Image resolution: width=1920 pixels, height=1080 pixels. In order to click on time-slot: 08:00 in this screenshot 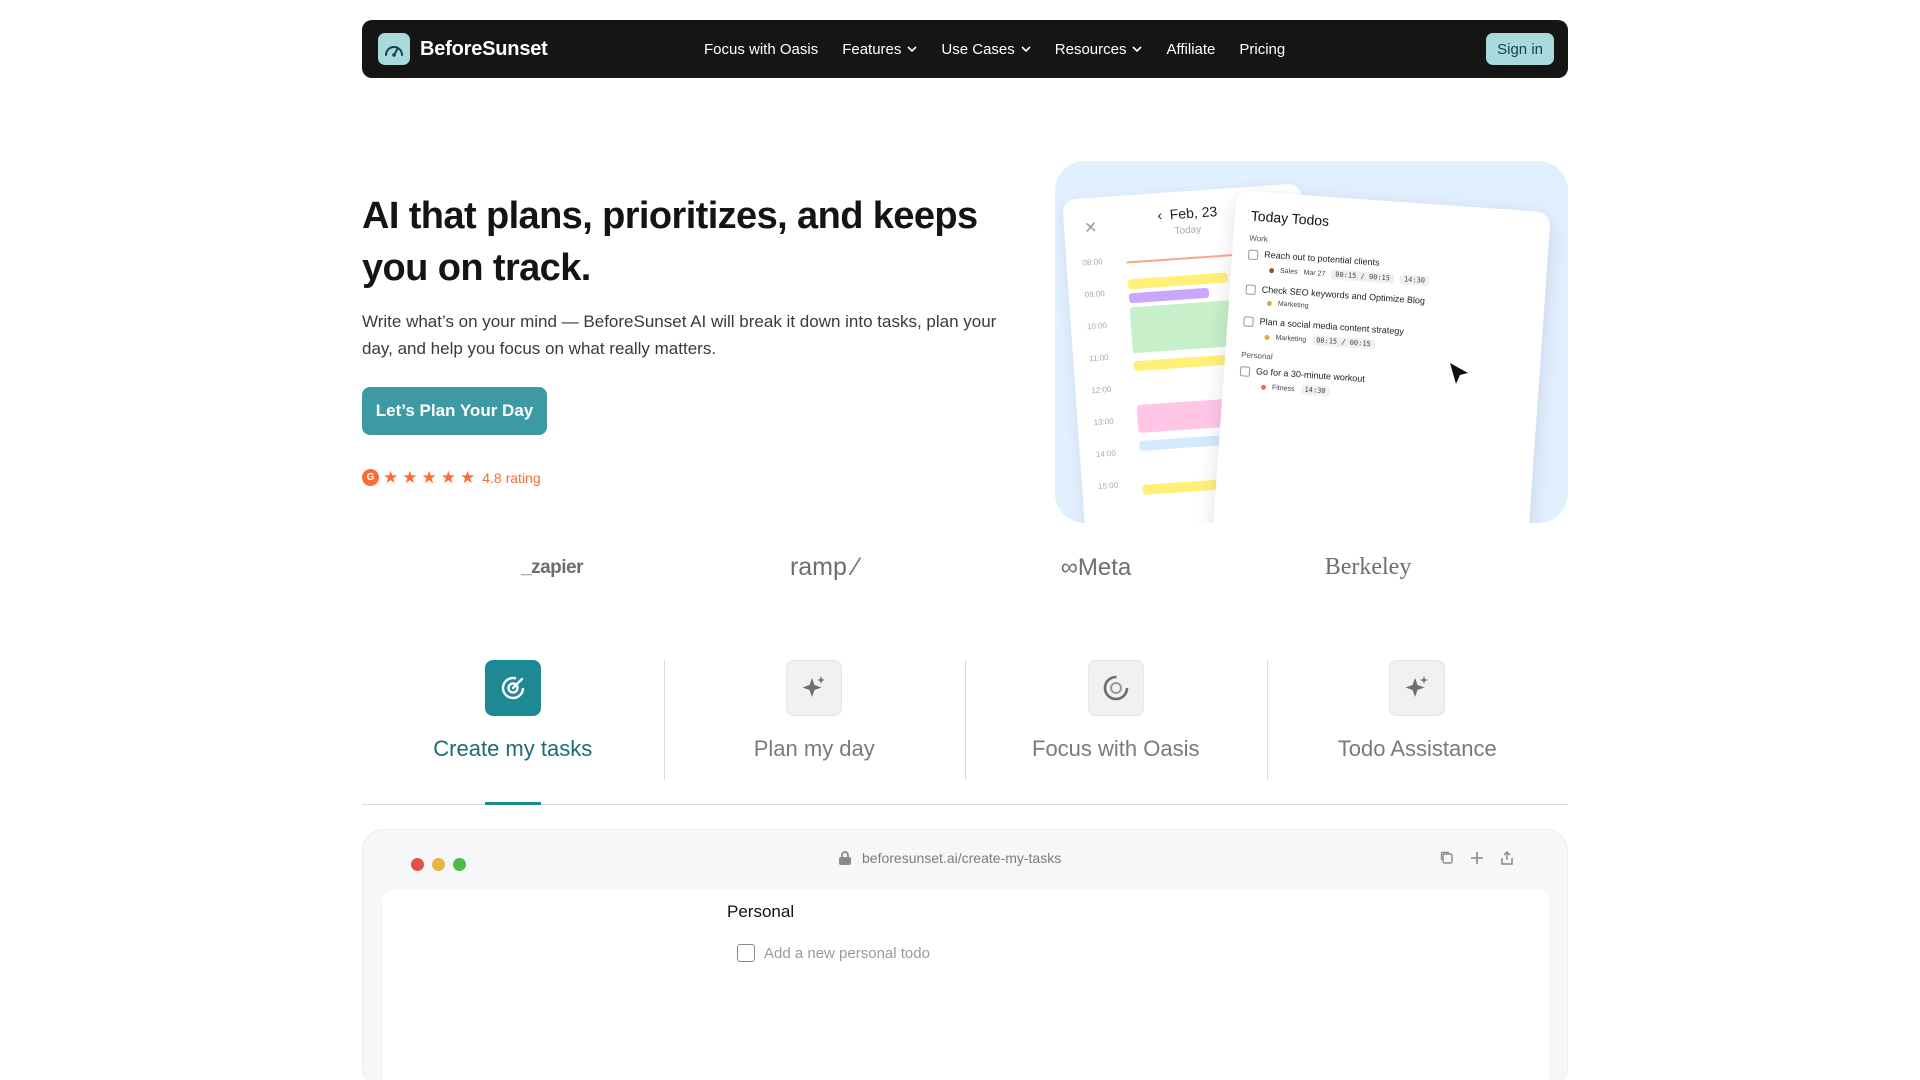, I will do `click(1092, 262)`.